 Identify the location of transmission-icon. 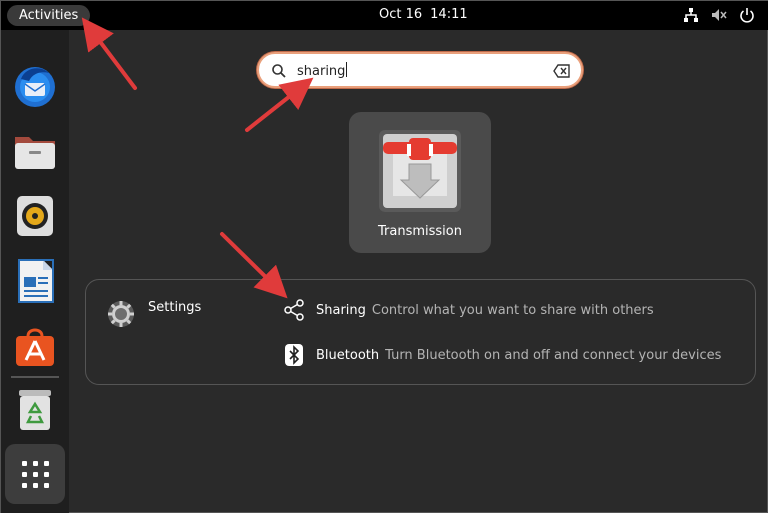
(420, 171).